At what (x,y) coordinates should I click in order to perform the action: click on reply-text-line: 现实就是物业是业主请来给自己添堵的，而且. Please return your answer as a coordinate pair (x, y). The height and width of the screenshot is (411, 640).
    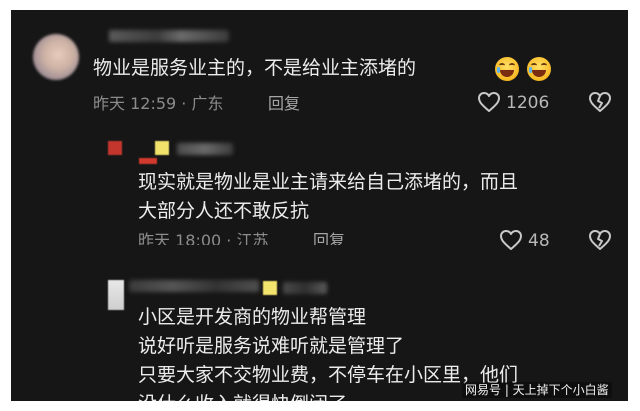
    Looking at the image, I should click on (328, 182).